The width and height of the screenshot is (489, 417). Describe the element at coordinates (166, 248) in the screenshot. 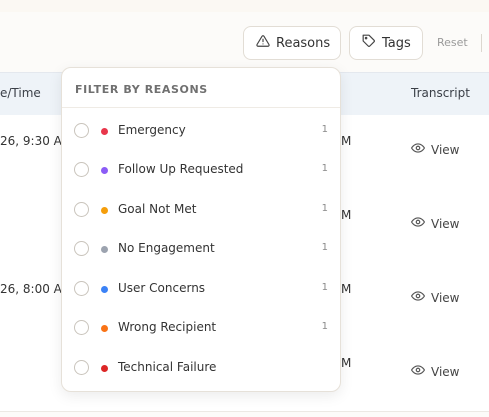

I see `option-label: No Engagement` at that location.